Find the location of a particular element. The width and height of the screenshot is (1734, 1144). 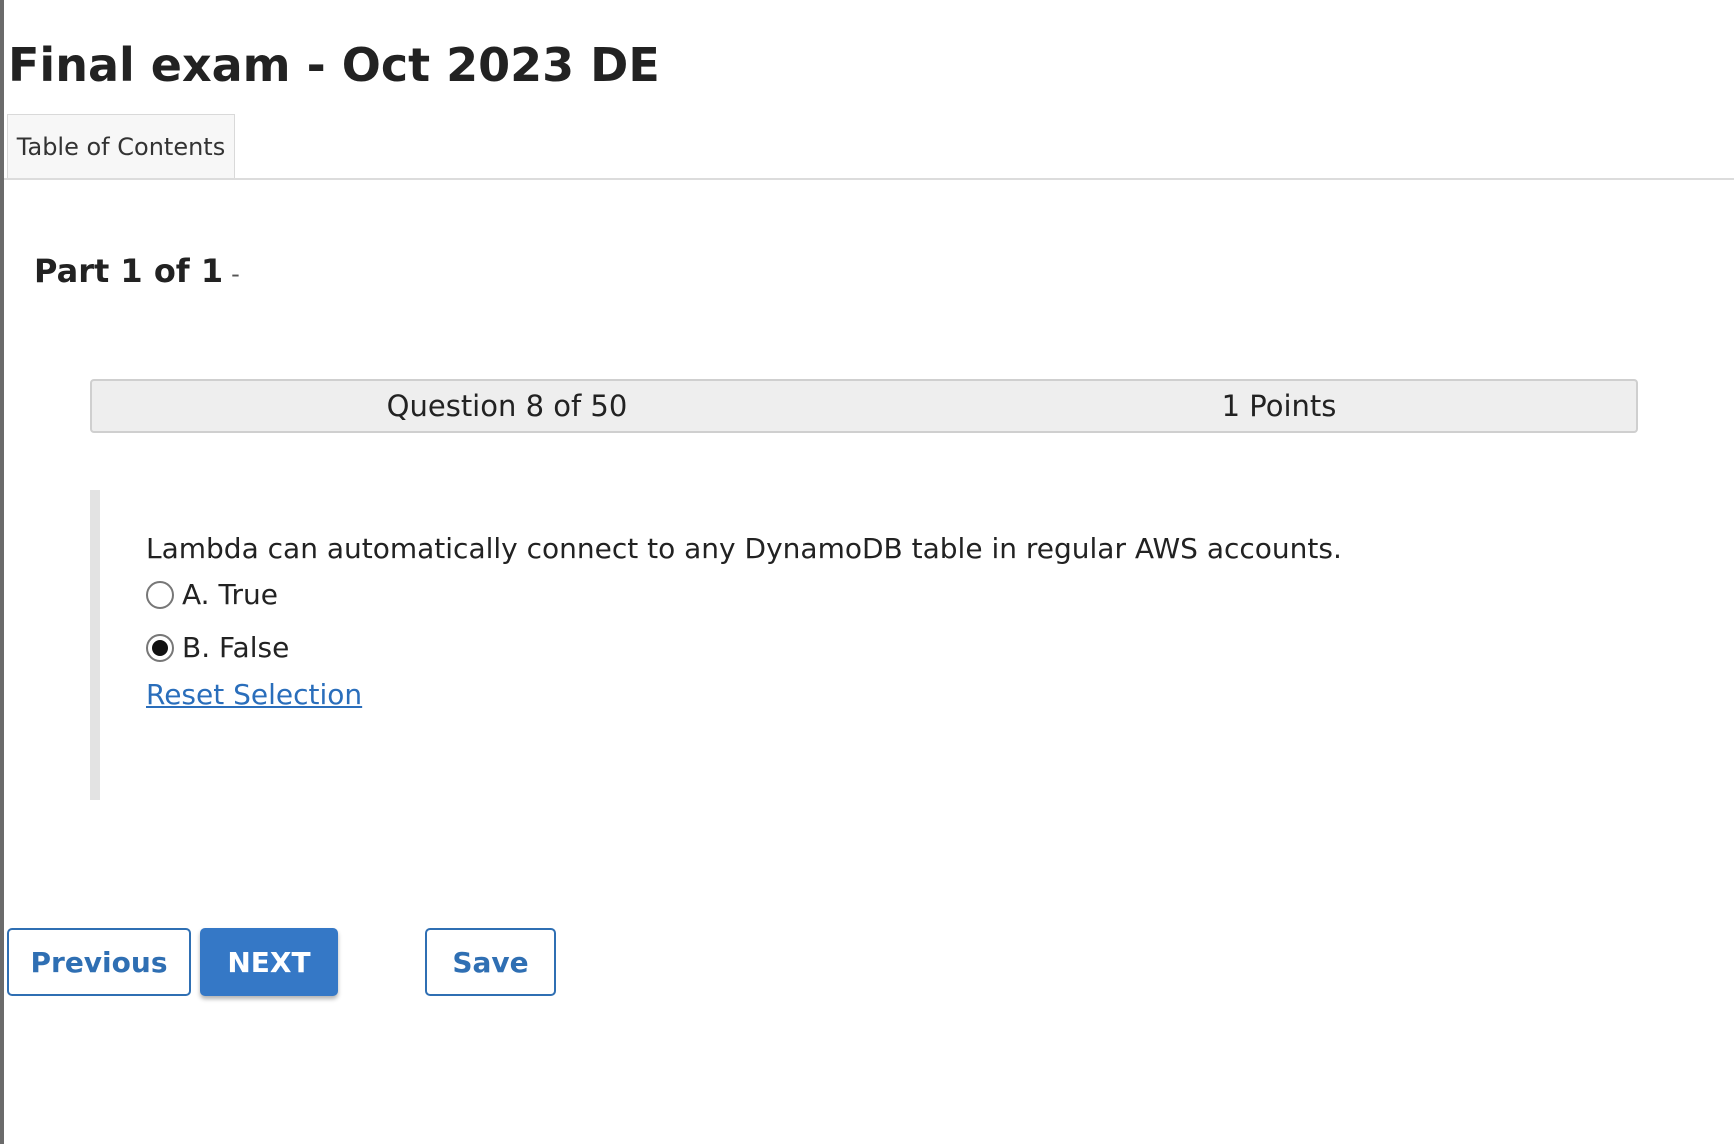

question-points: 1 Points is located at coordinates (1279, 406).